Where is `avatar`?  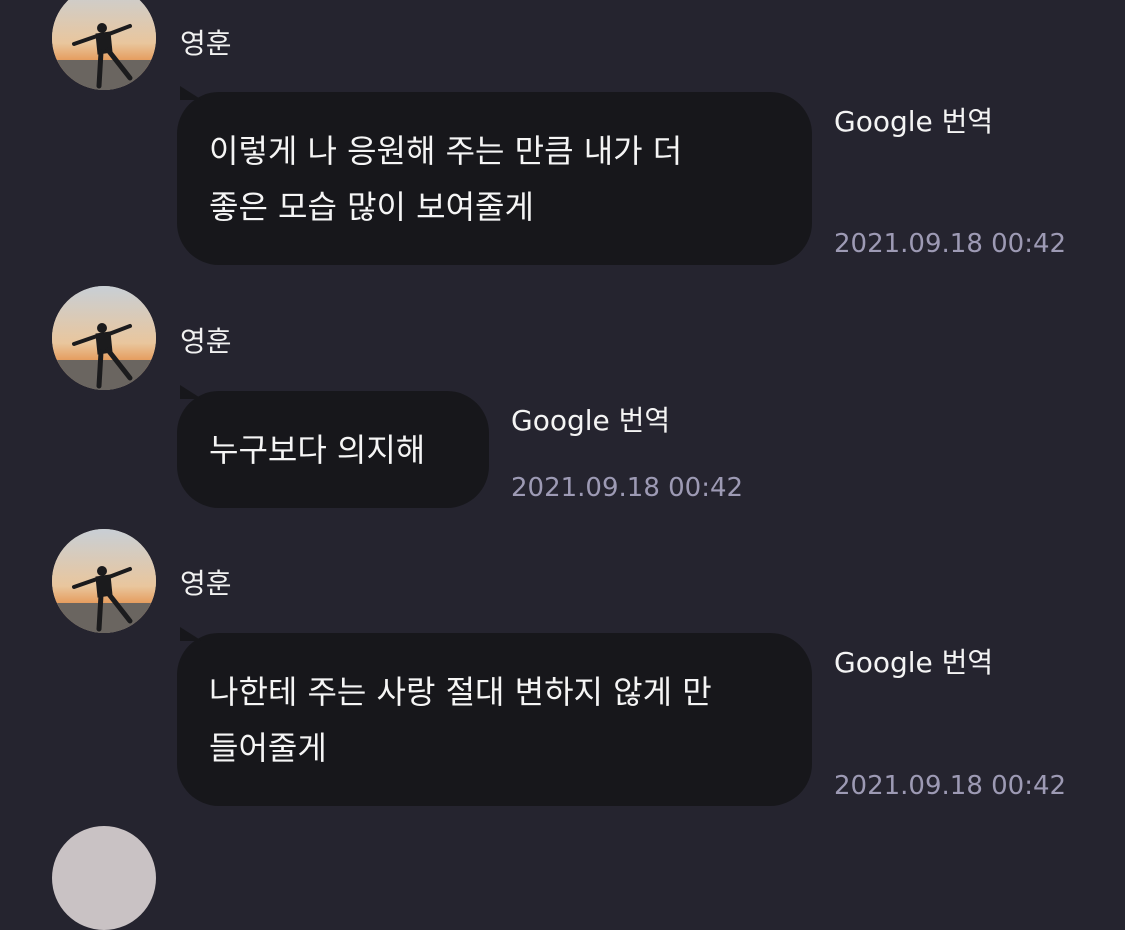 avatar is located at coordinates (104, 581).